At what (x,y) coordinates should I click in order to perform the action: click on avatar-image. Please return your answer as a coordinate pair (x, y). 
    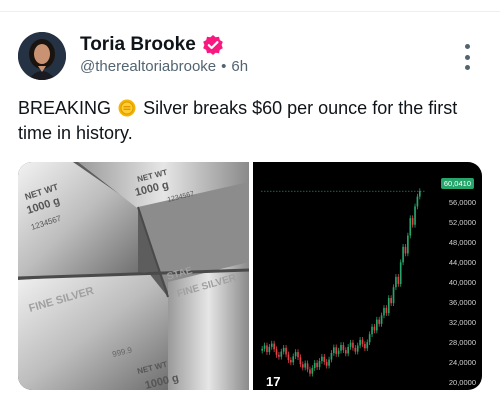
    Looking at the image, I should click on (42, 56).